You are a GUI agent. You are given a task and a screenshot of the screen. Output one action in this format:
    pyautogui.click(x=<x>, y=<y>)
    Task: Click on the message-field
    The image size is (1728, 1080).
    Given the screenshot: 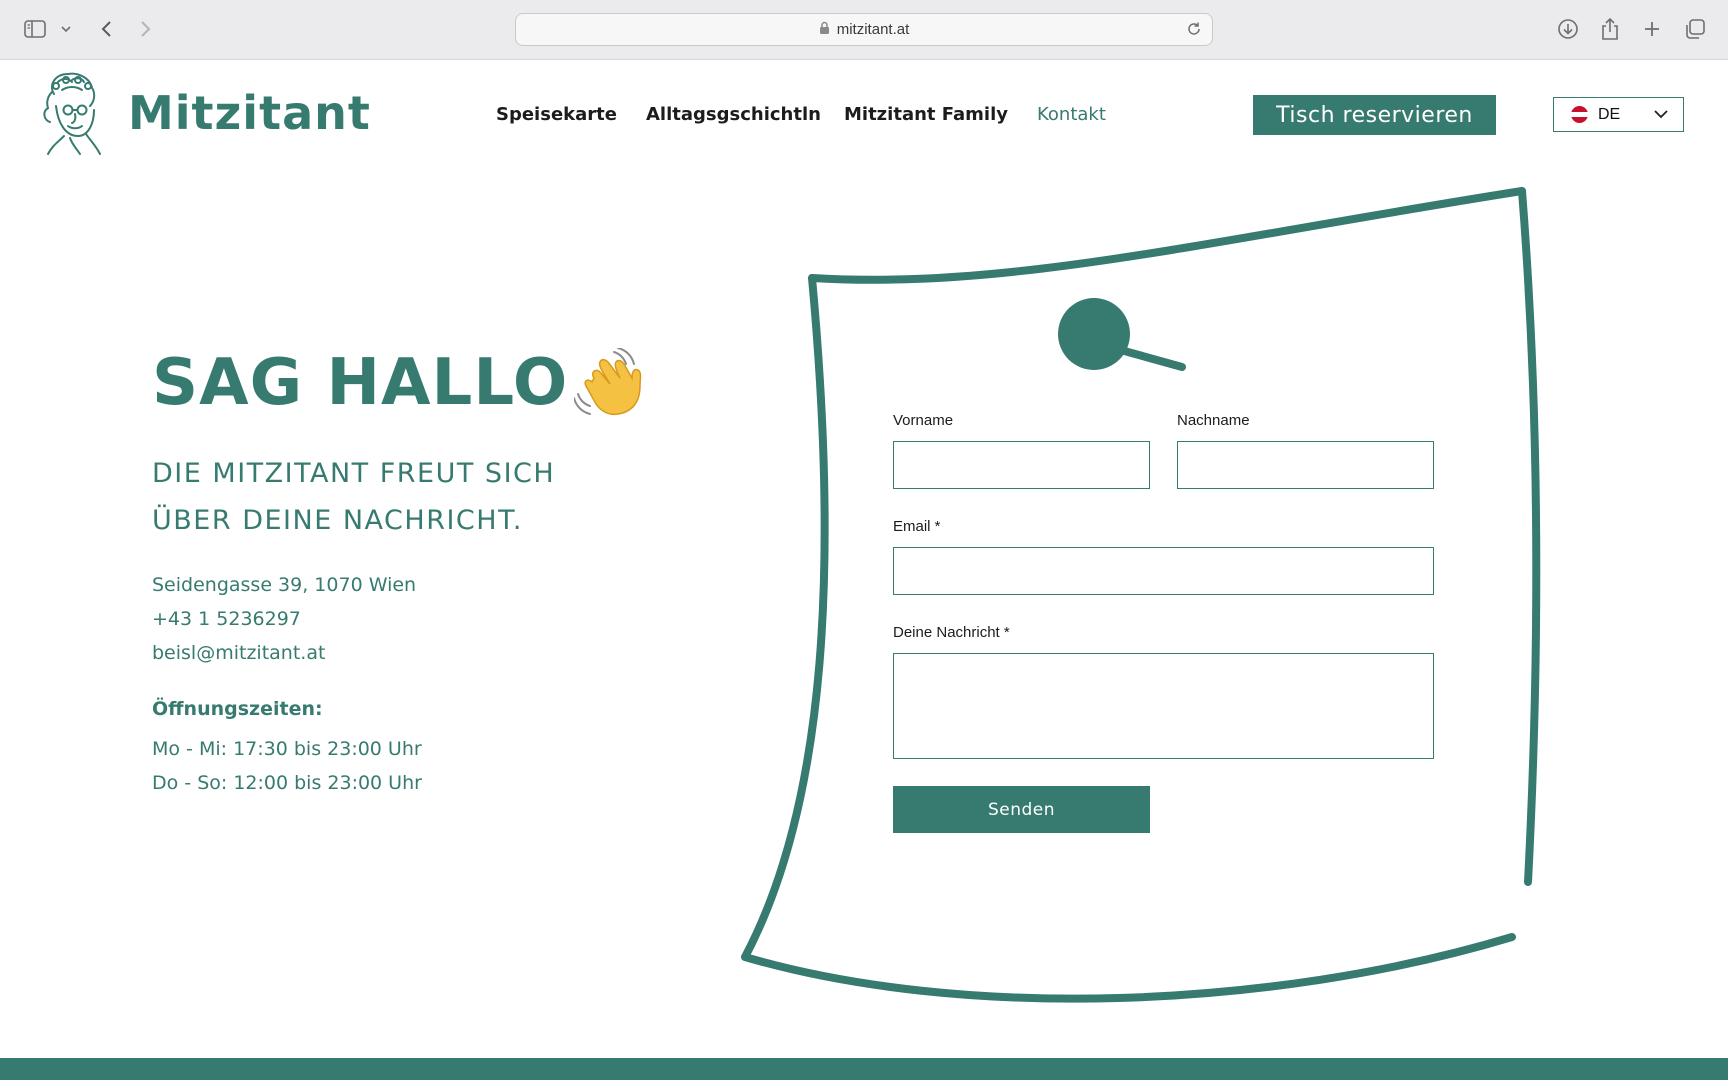 What is the action you would take?
    pyautogui.click(x=1163, y=706)
    